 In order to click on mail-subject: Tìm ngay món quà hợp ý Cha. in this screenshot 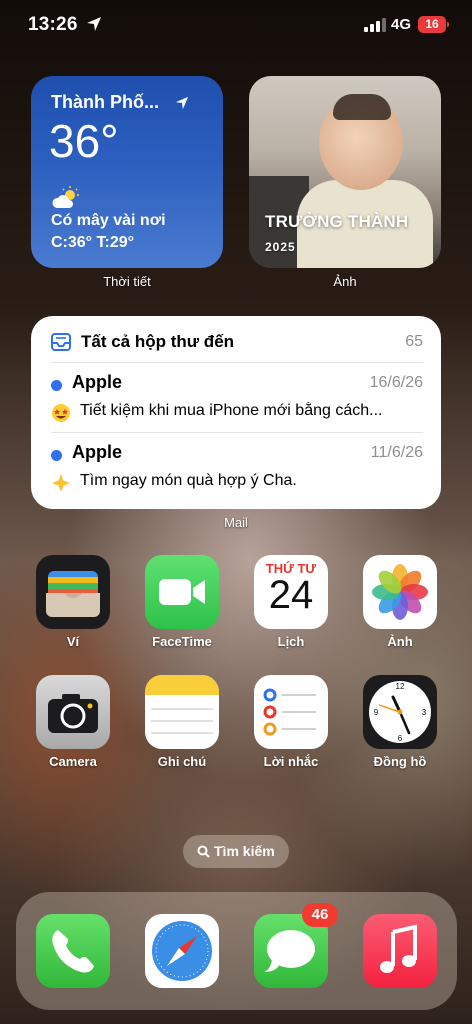, I will do `click(188, 480)`.